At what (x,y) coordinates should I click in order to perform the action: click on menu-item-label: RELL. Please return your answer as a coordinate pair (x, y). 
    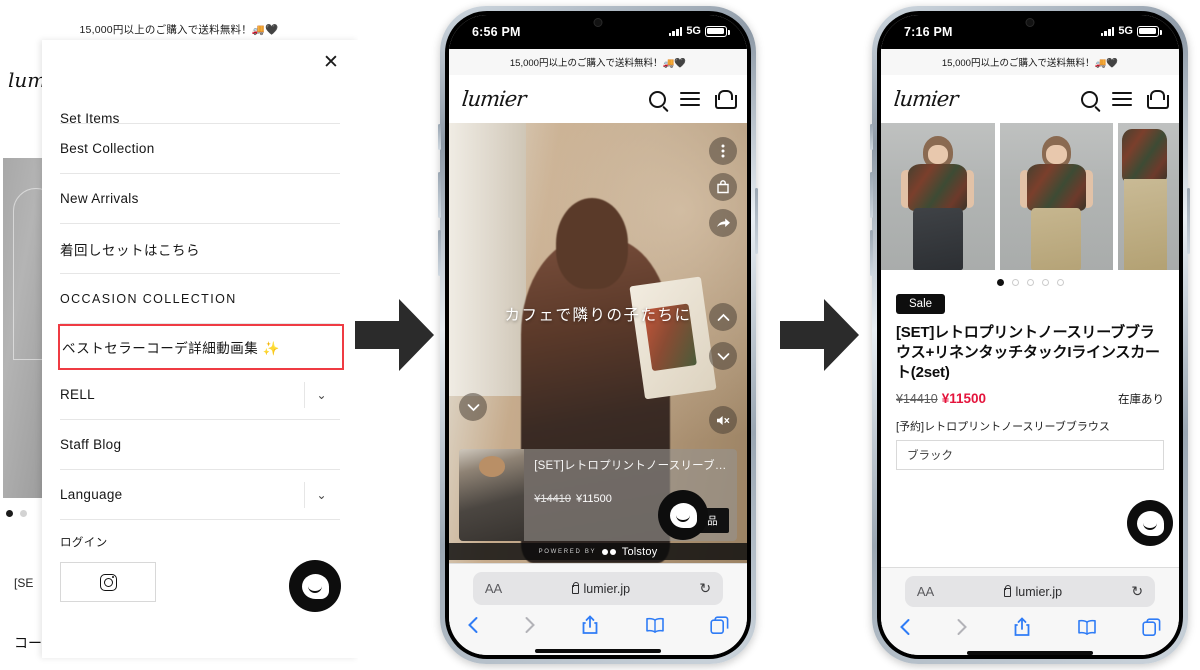
    Looking at the image, I should click on (77, 394).